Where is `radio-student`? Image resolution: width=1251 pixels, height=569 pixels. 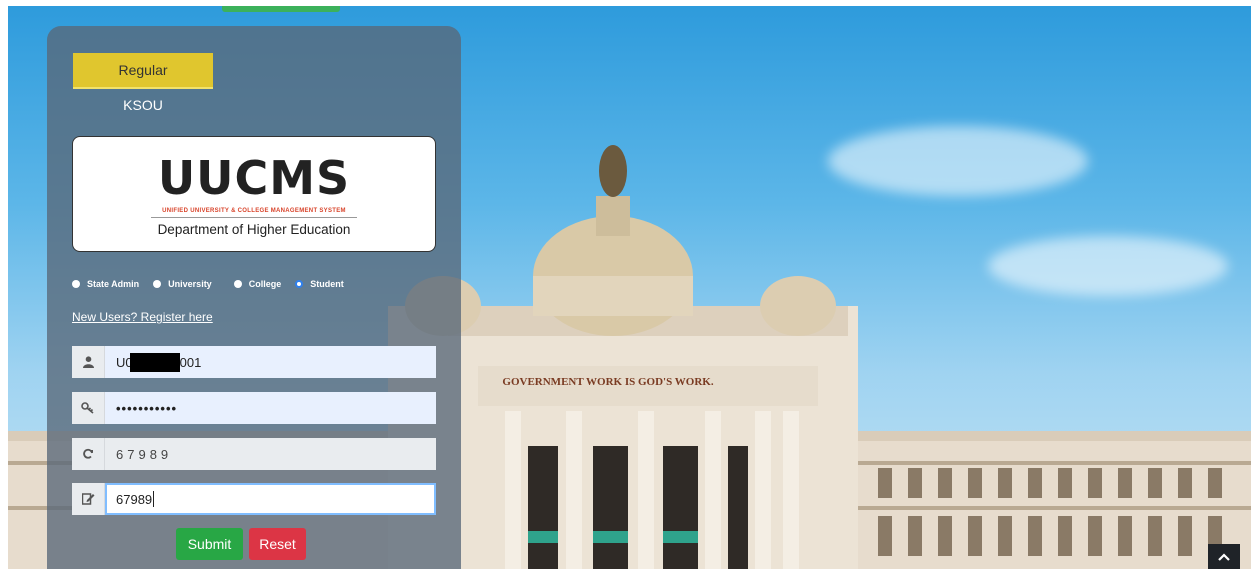
radio-student is located at coordinates (299, 284).